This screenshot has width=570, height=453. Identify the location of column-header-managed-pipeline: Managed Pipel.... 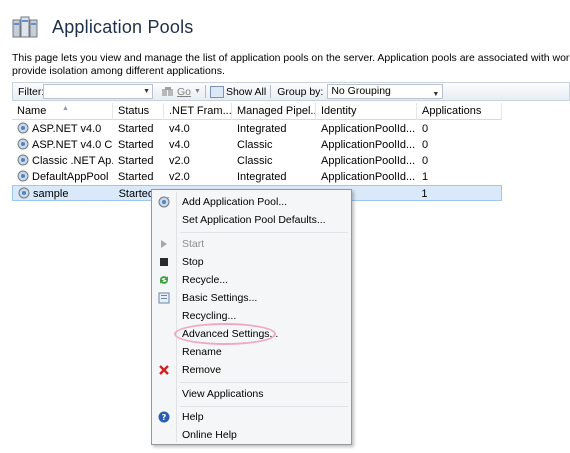
(274, 111).